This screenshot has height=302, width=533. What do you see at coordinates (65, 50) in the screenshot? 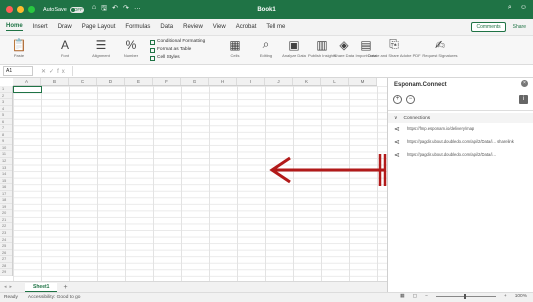
I see `font-group: A Font` at bounding box center [65, 50].